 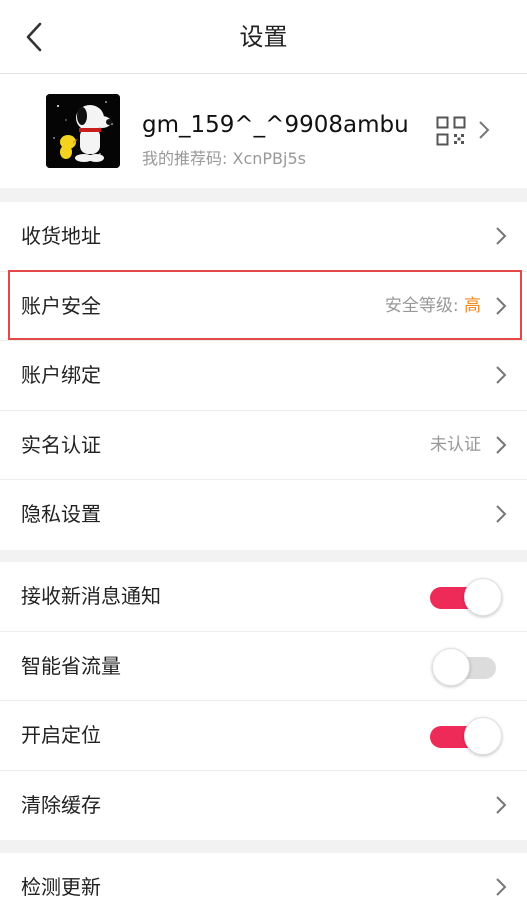 What do you see at coordinates (224, 158) in the screenshot?
I see `referral-code: 我的推荐码: XcnPBj5s` at bounding box center [224, 158].